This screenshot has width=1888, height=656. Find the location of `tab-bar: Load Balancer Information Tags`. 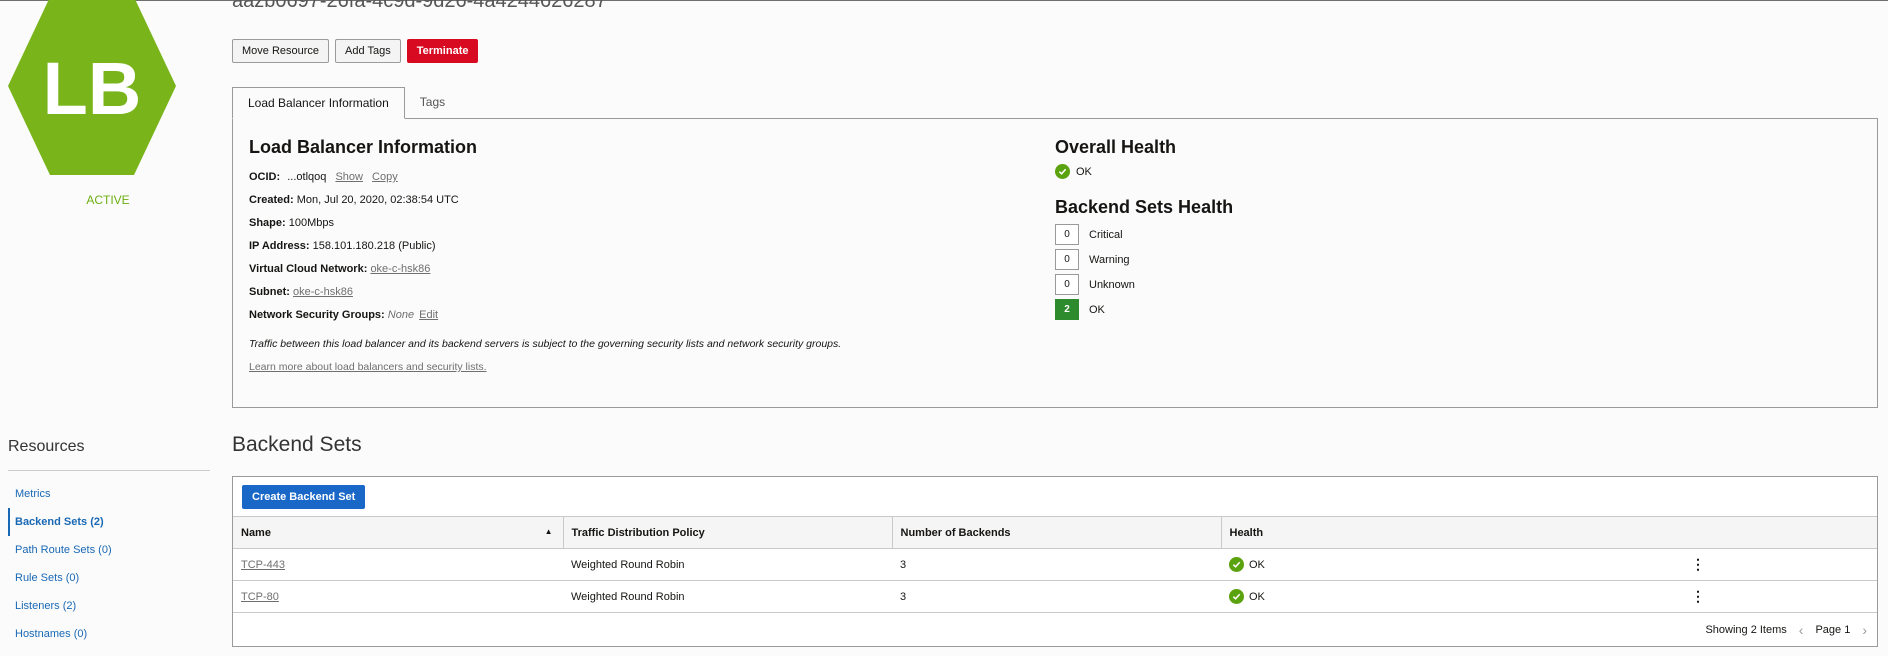

tab-bar: Load Balancer Information Tags is located at coordinates (346, 103).